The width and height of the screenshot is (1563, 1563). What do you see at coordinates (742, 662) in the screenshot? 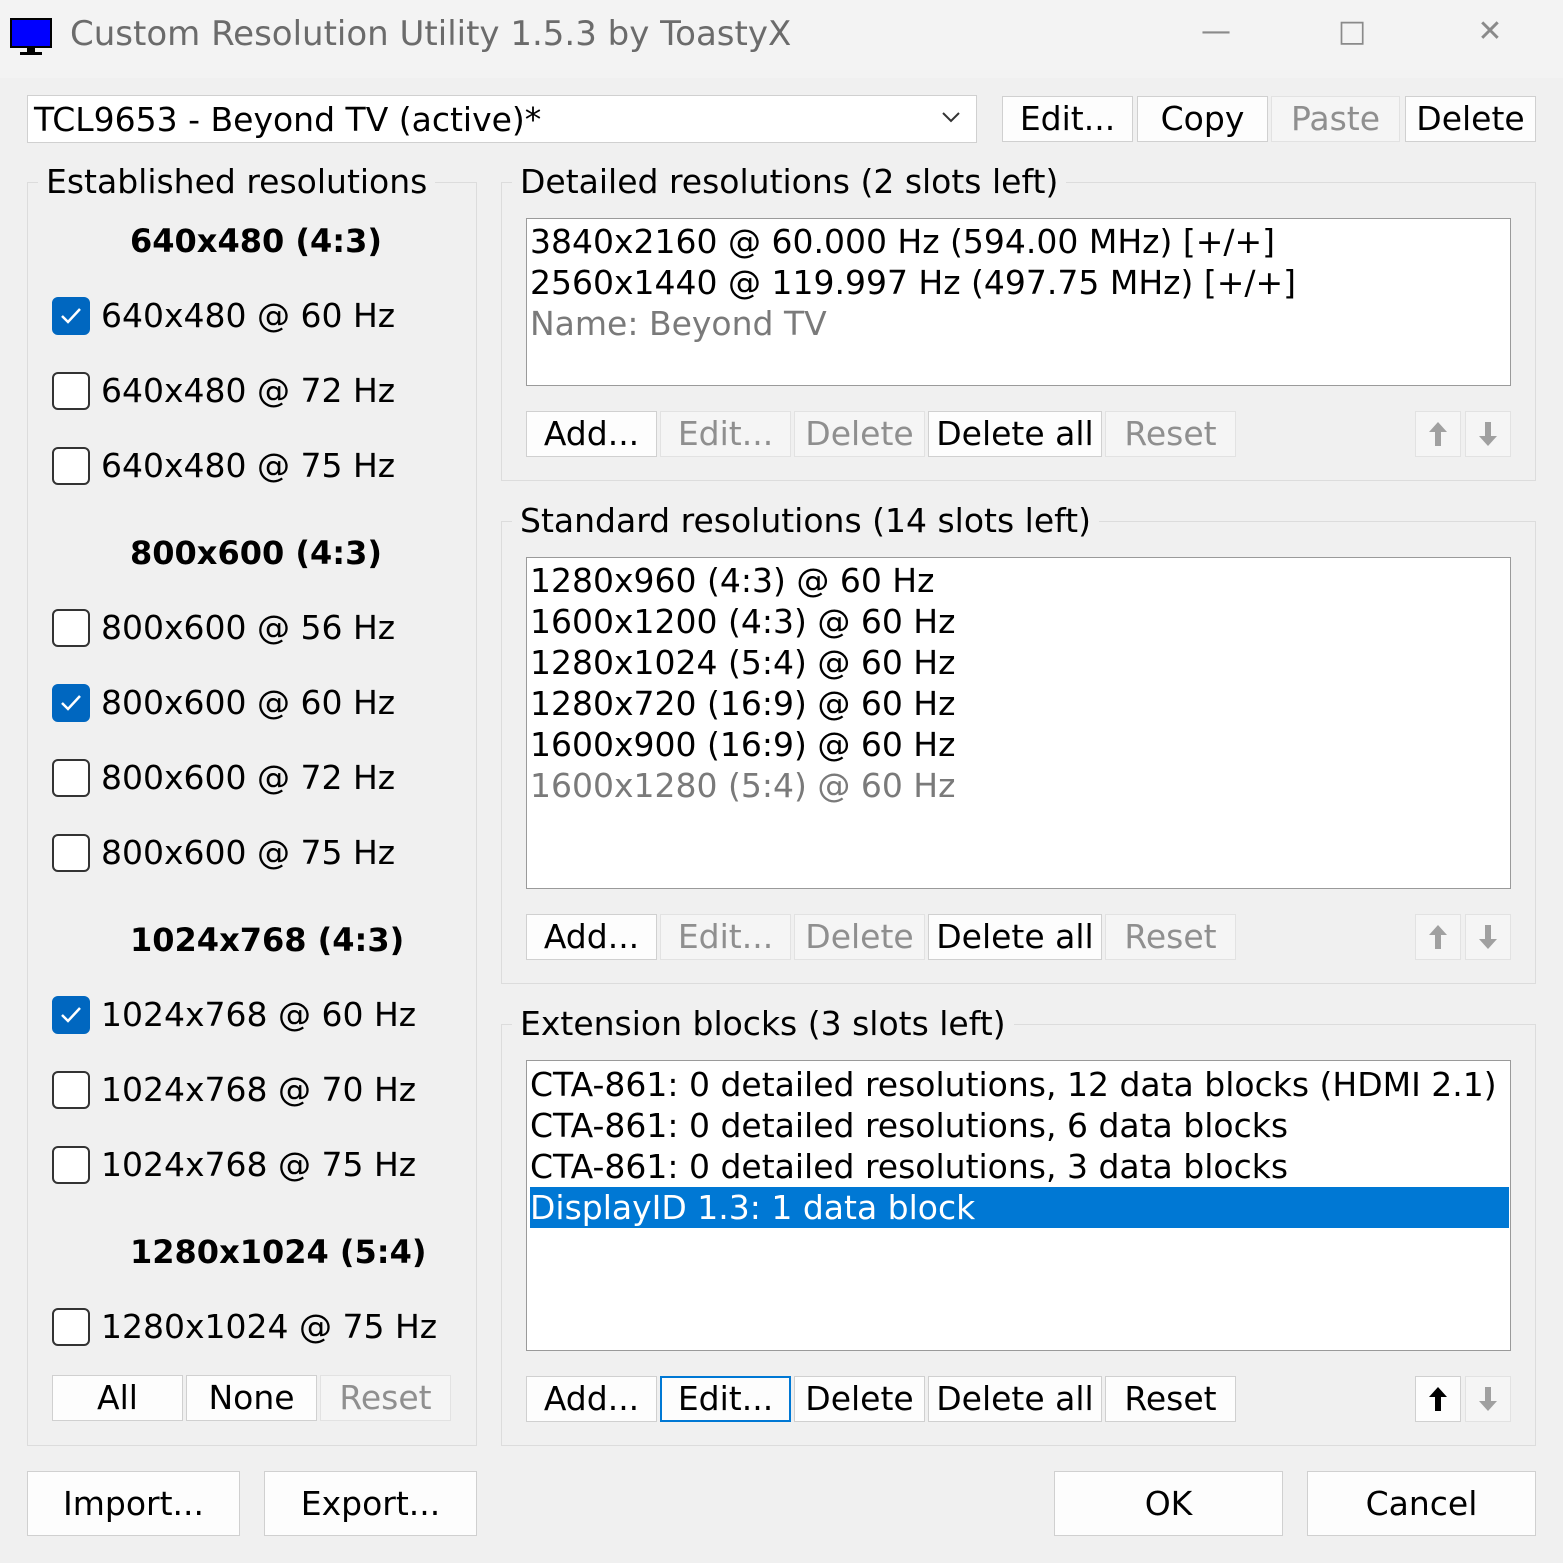
I see `list-item: 1280x1024 (5:4) @ 60 Hz` at bounding box center [742, 662].